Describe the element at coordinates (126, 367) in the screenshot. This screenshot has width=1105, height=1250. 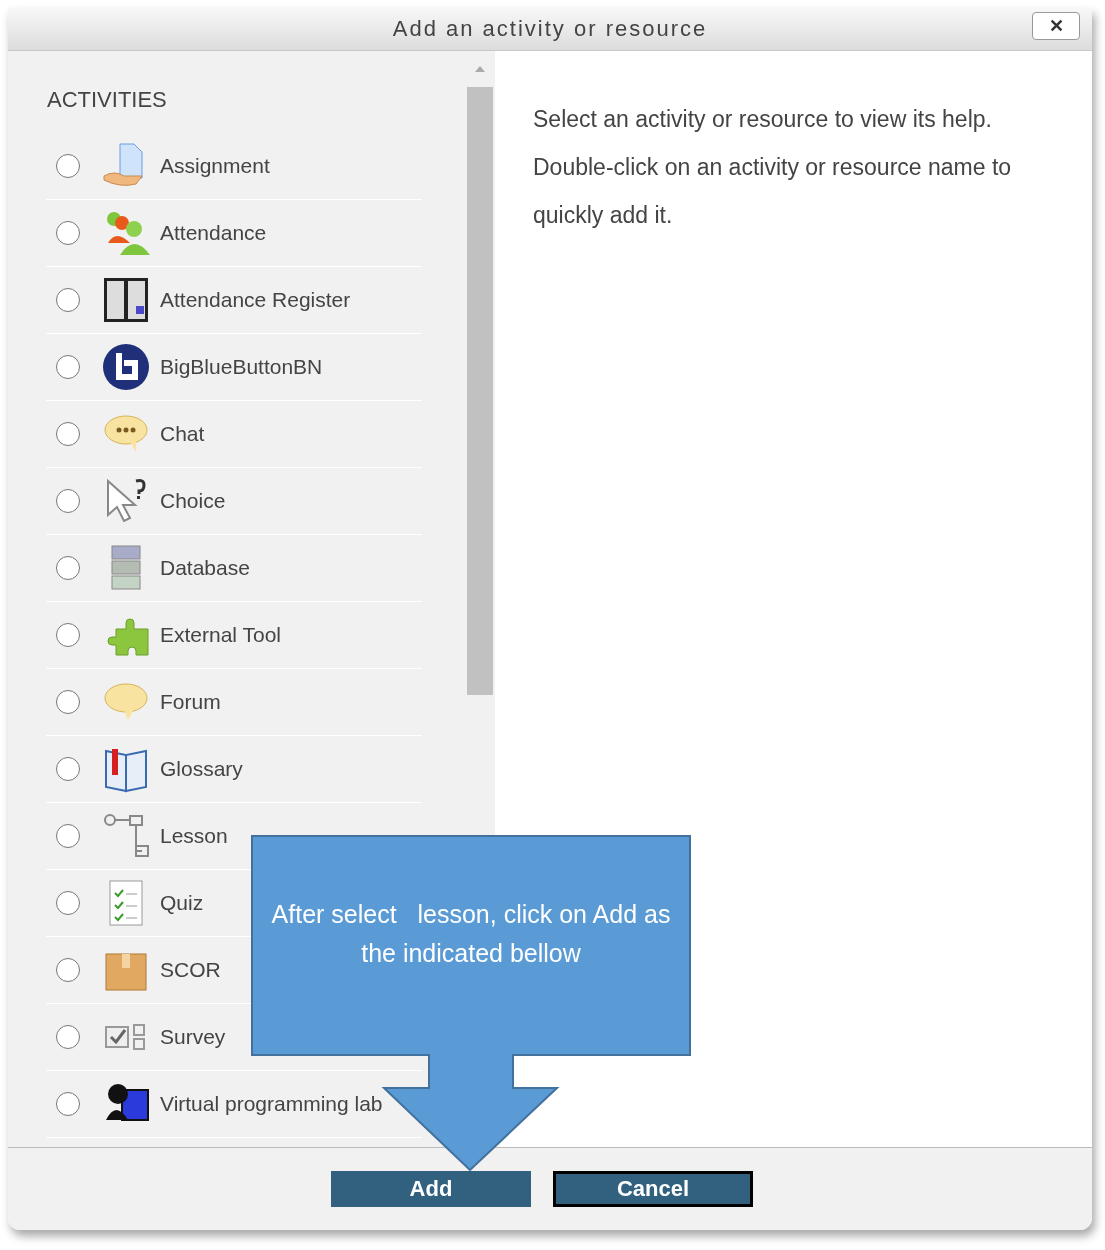
I see `b-logo-icon` at that location.